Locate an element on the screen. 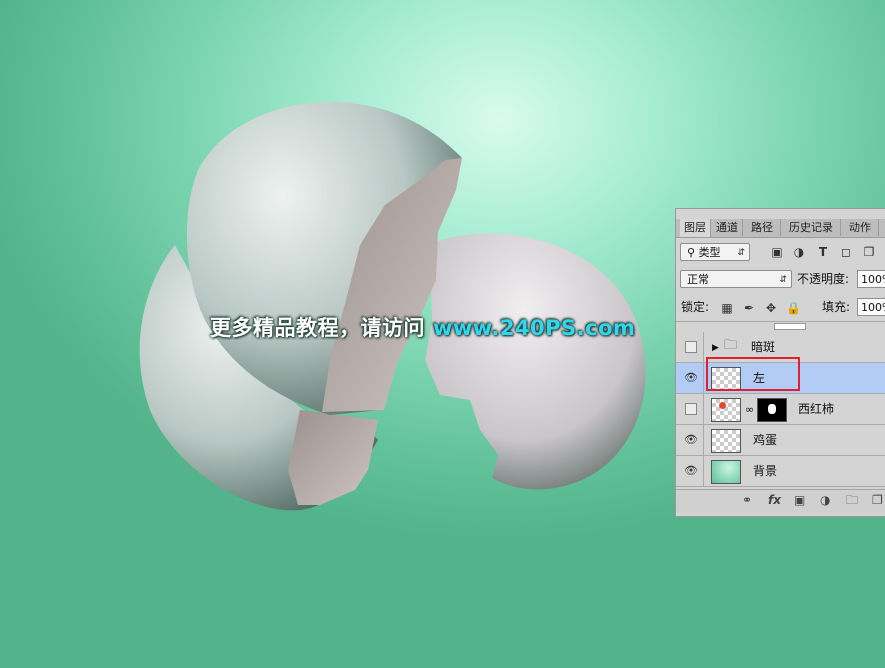 Image resolution: width=885 pixels, height=668 pixels. opacity-label: 不透明度: is located at coordinates (823, 279).